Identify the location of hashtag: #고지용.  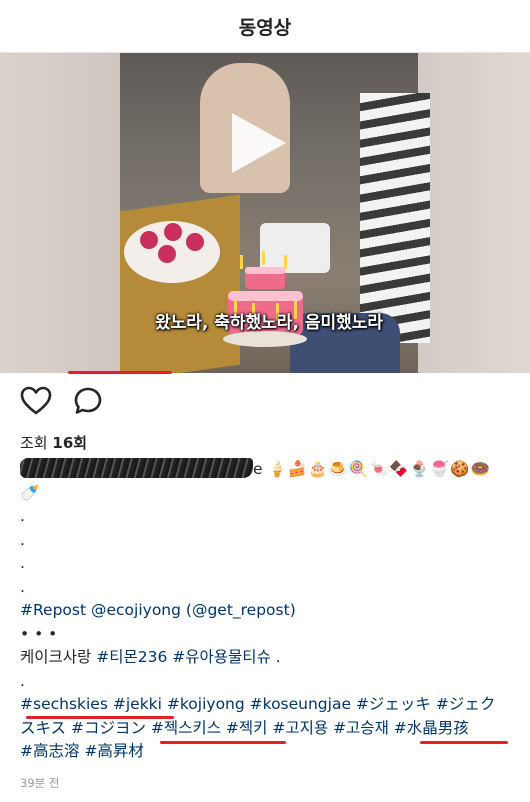
(300, 728).